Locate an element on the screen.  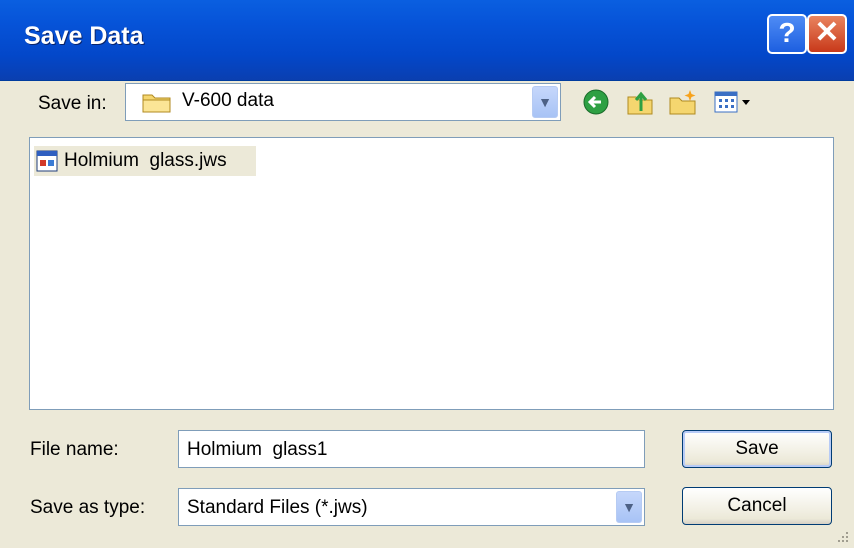
views-menu-icon is located at coordinates (734, 102).